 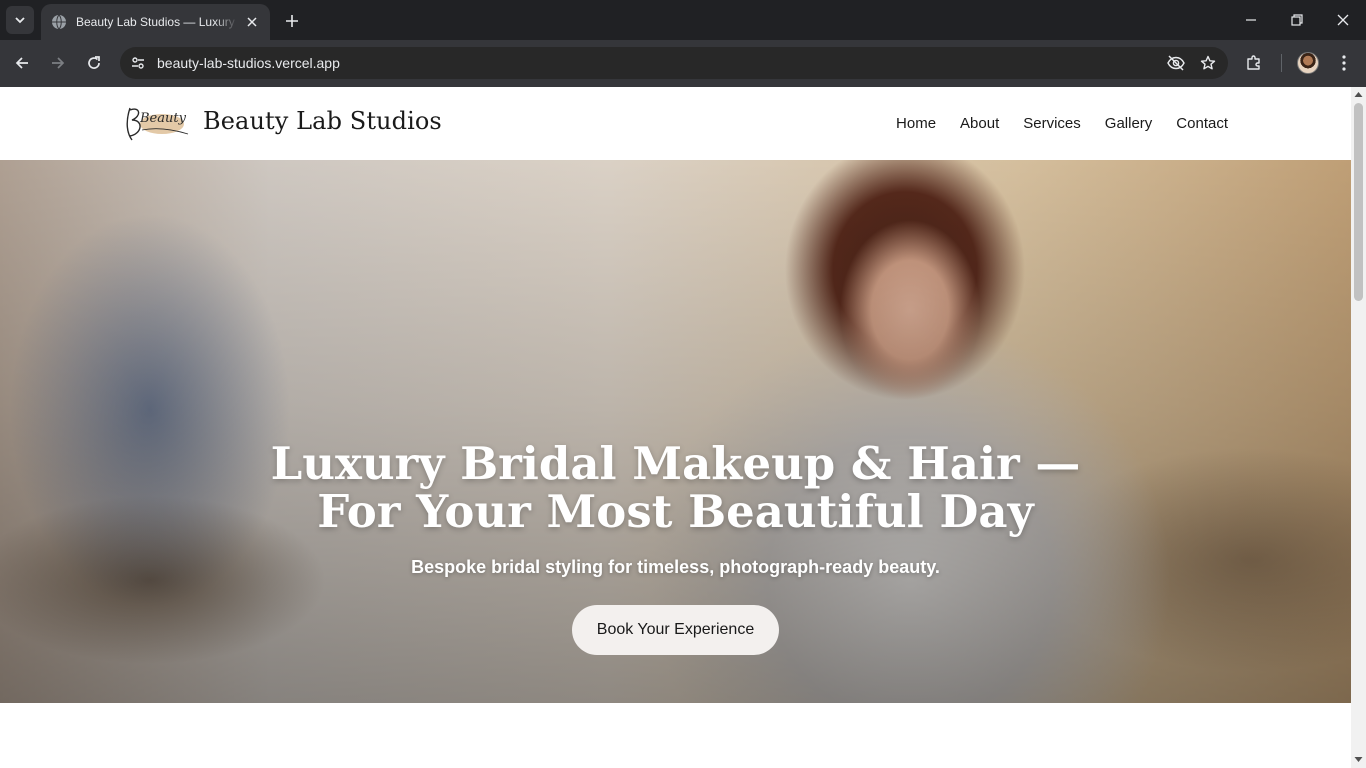 I want to click on site-info-button, so click(x=138, y=63).